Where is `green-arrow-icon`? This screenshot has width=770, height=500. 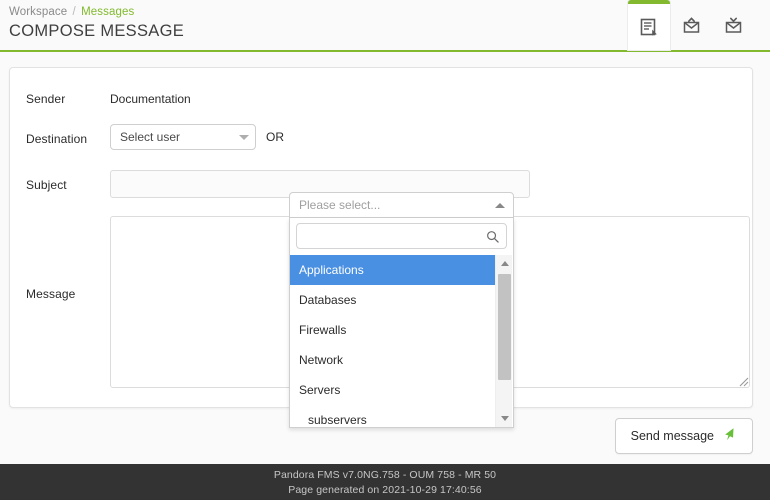 green-arrow-icon is located at coordinates (729, 436).